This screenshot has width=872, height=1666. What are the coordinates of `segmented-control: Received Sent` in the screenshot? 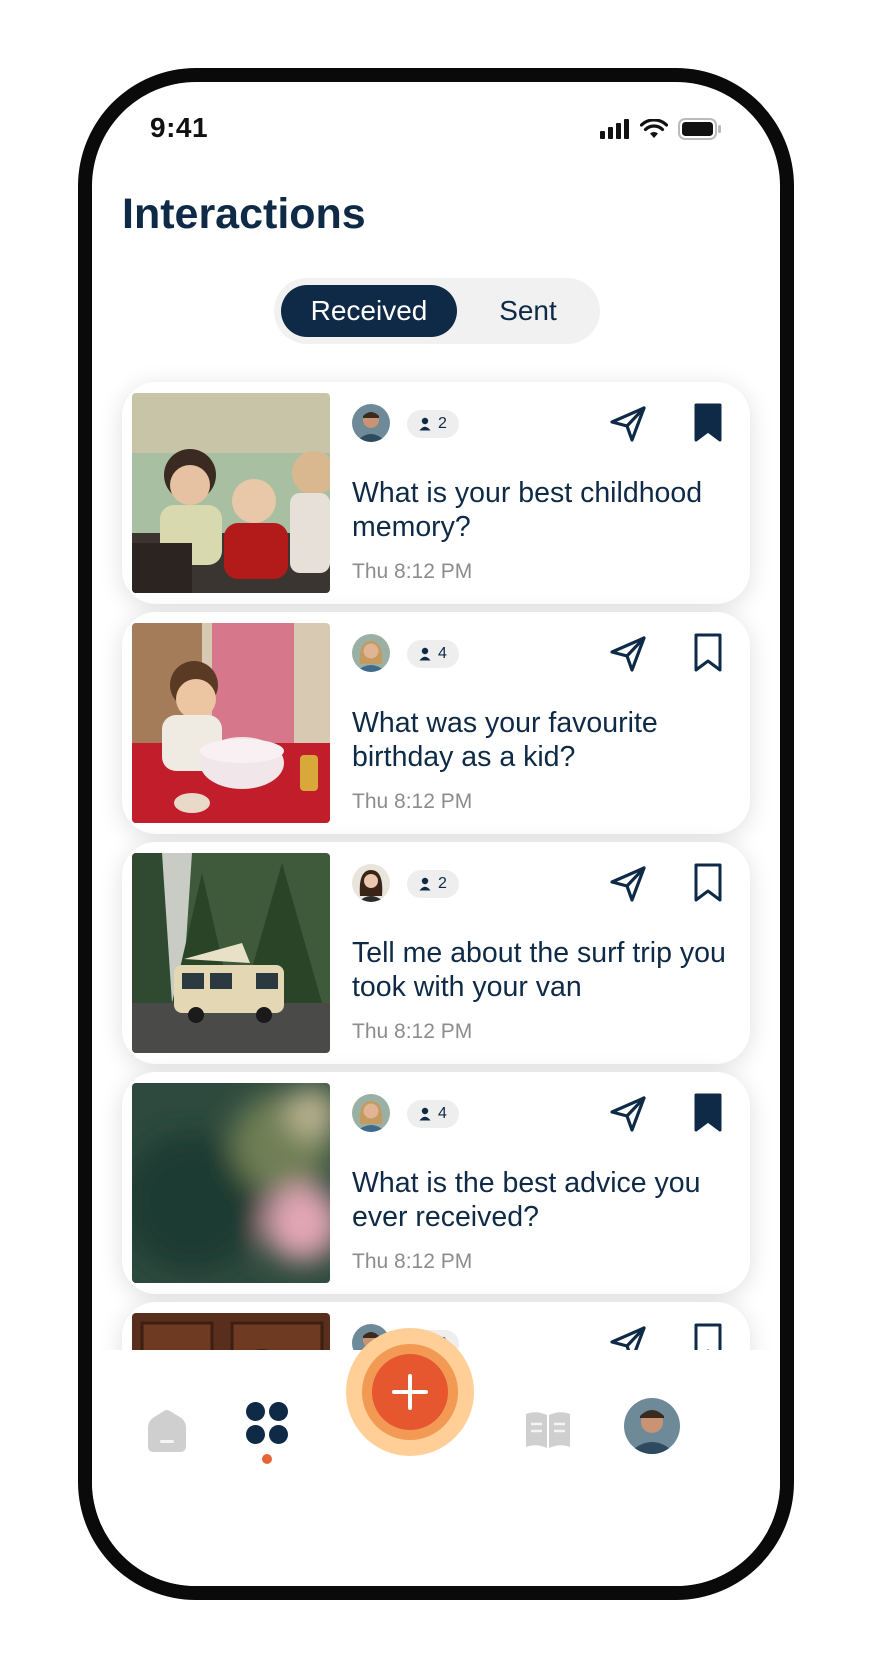 It's located at (437, 311).